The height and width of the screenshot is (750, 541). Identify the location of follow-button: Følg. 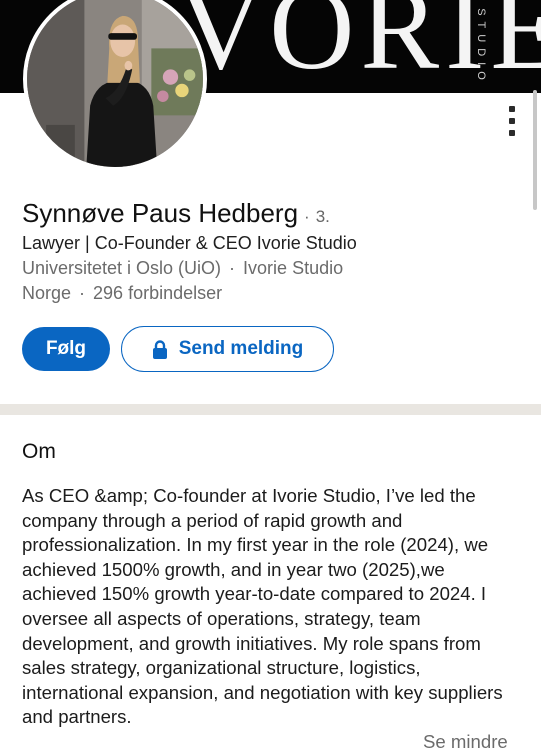
(66, 349).